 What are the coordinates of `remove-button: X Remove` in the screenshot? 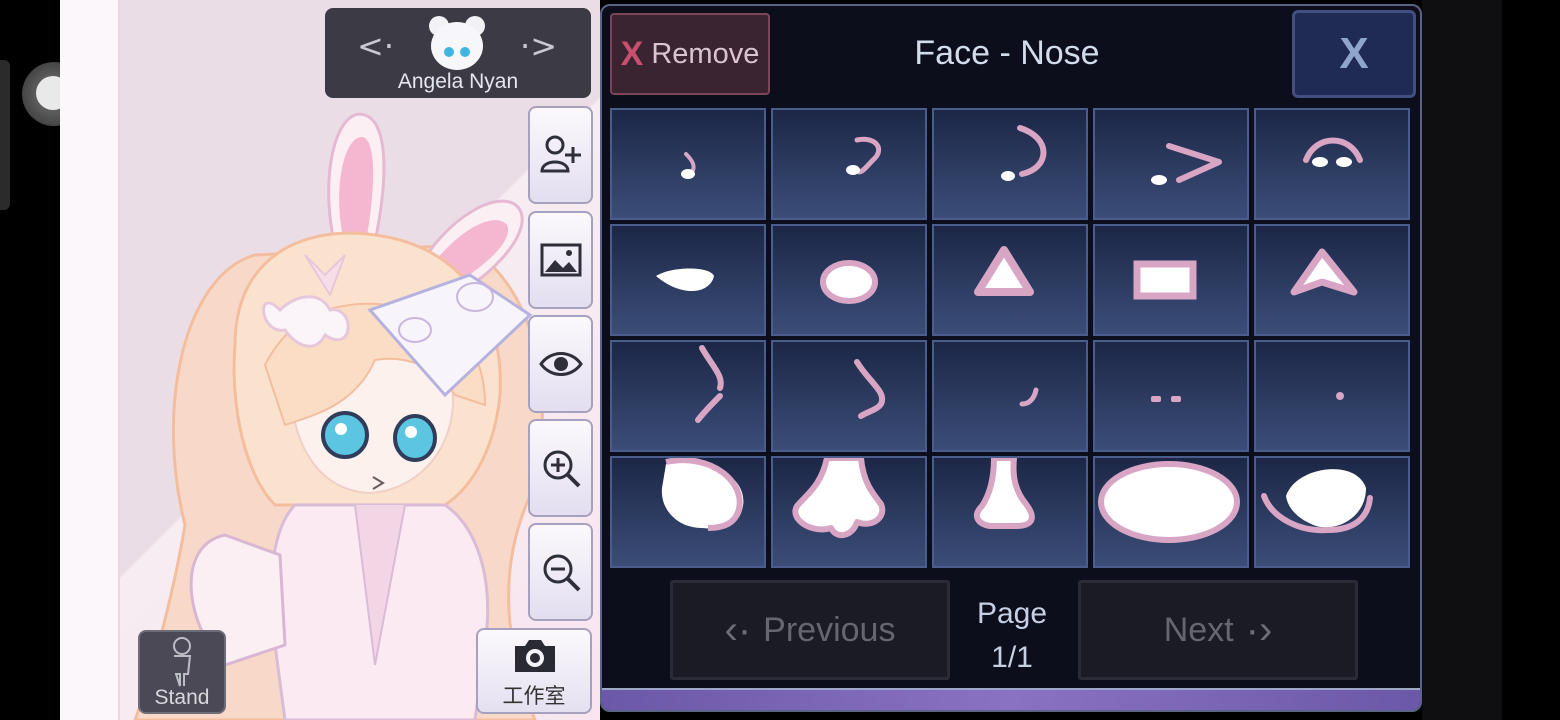 It's located at (690, 54).